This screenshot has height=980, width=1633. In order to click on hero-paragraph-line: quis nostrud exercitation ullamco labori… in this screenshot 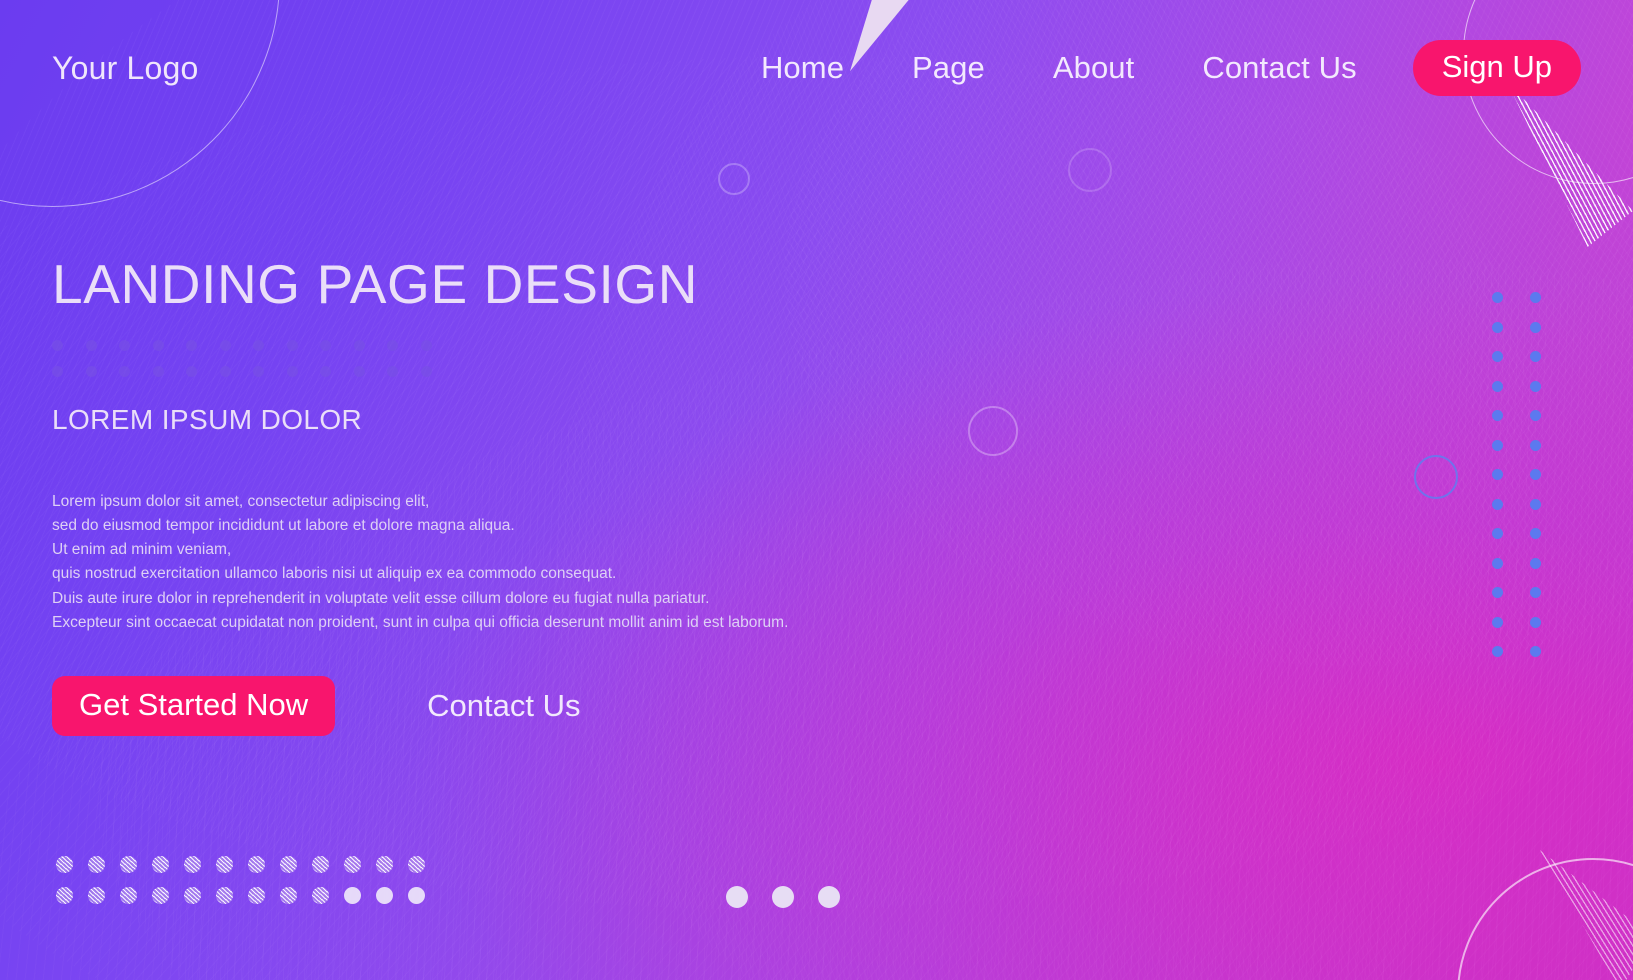, I will do `click(334, 574)`.